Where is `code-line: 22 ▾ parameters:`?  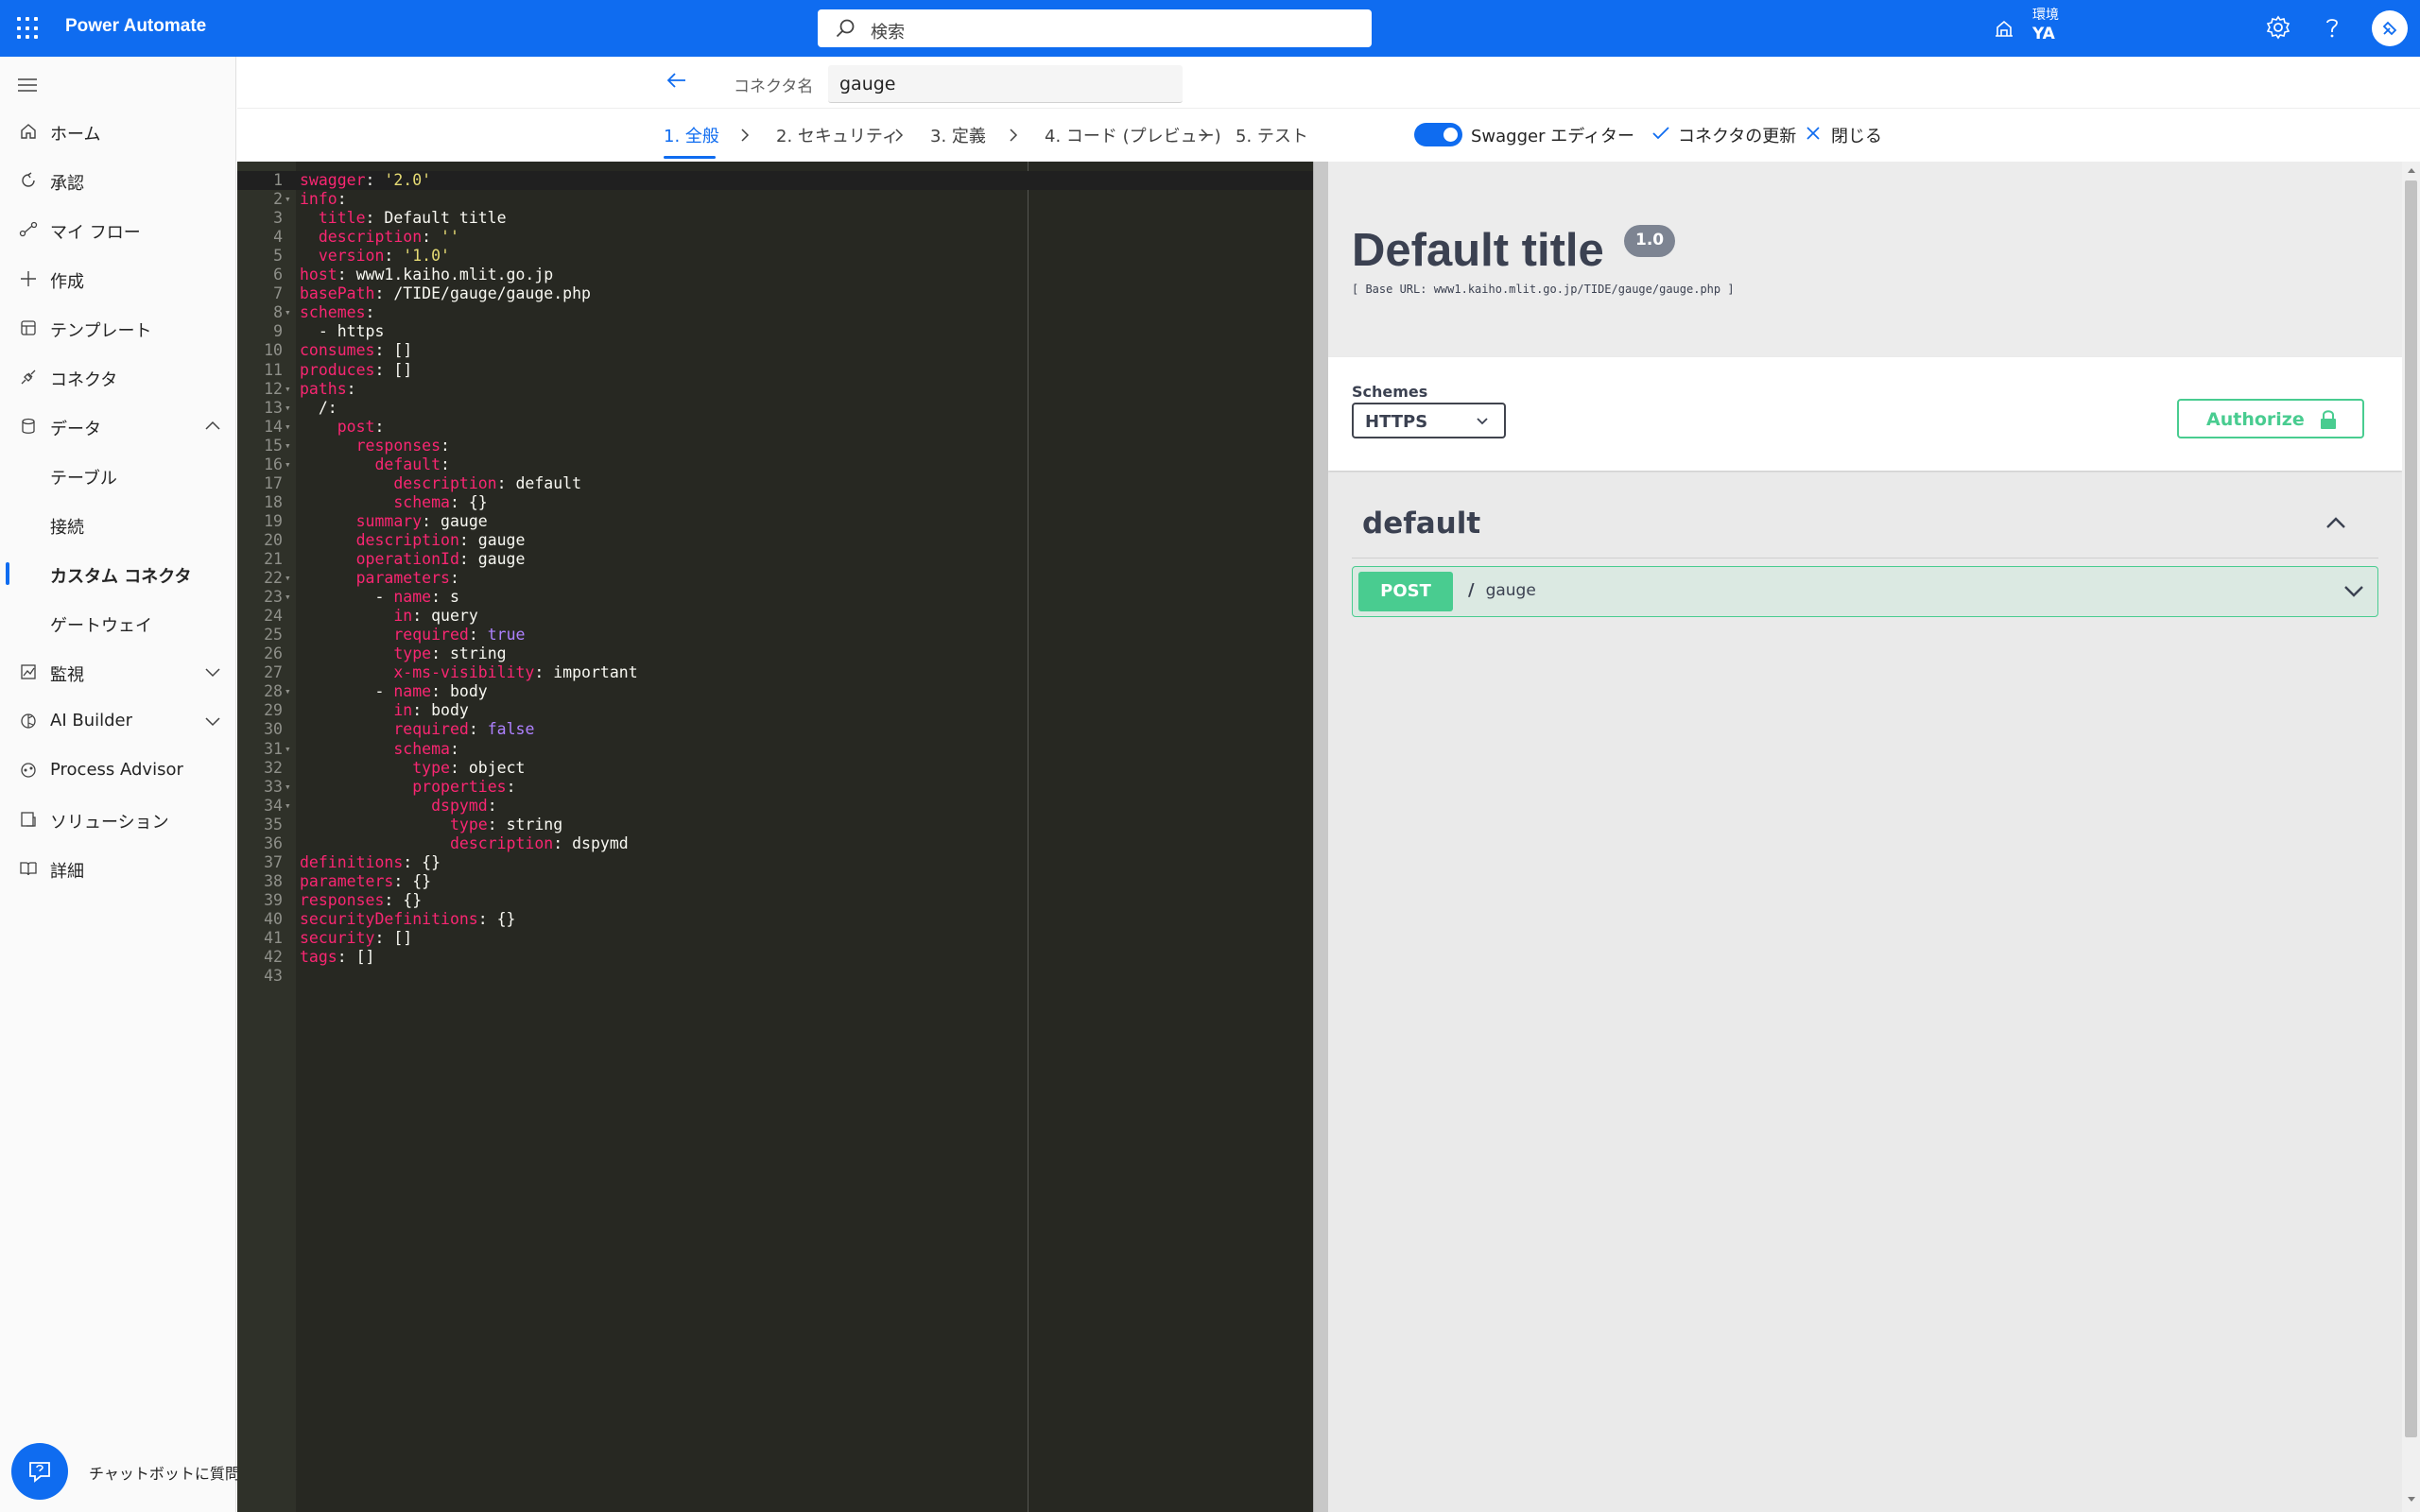
code-line: 22 ▾ parameters: is located at coordinates (775, 578).